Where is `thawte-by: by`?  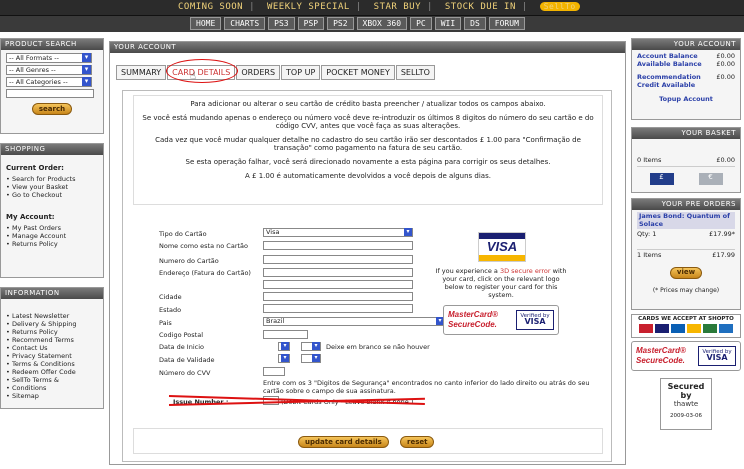
thawte-by: by is located at coordinates (686, 395).